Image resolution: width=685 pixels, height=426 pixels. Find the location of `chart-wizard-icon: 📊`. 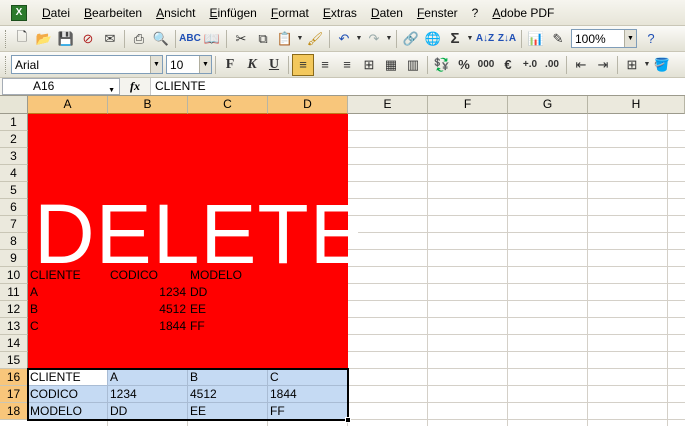

chart-wizard-icon: 📊 is located at coordinates (536, 39).